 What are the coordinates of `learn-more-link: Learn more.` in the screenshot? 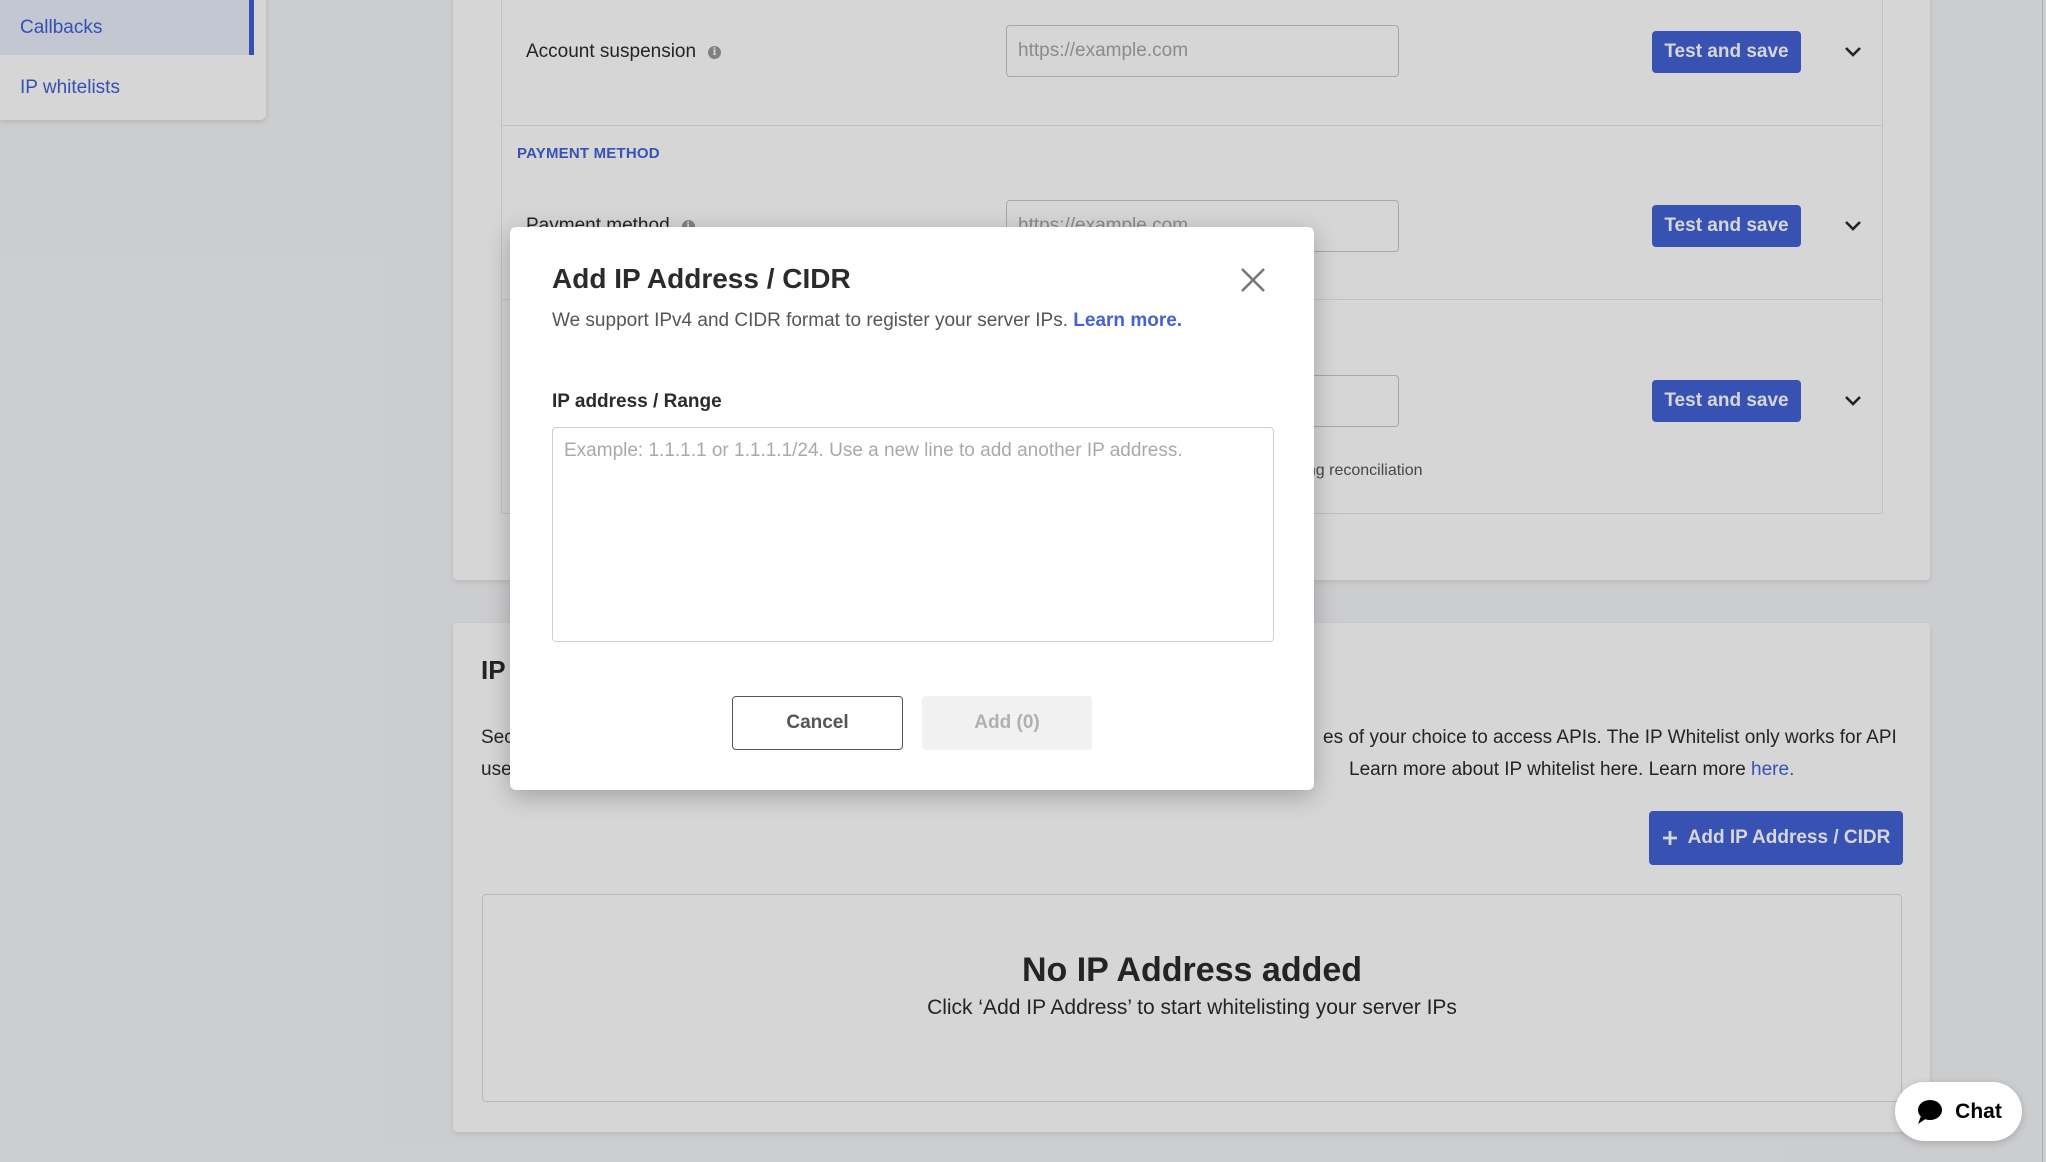 It's located at (1127, 320).